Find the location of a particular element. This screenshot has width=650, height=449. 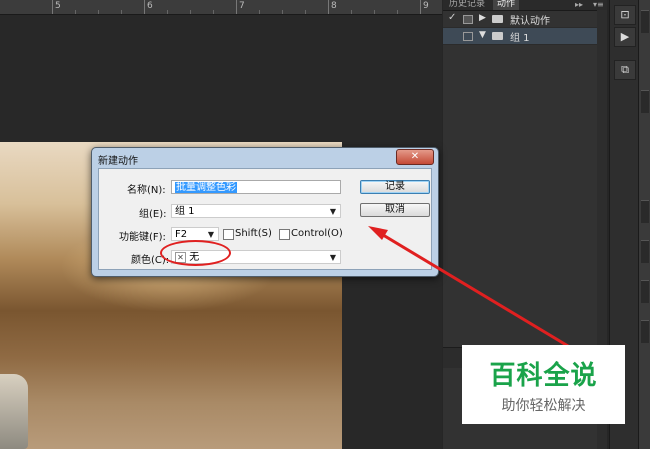

action-set-row: ✓ ▶ 默认动作 is located at coordinates (520, 19).